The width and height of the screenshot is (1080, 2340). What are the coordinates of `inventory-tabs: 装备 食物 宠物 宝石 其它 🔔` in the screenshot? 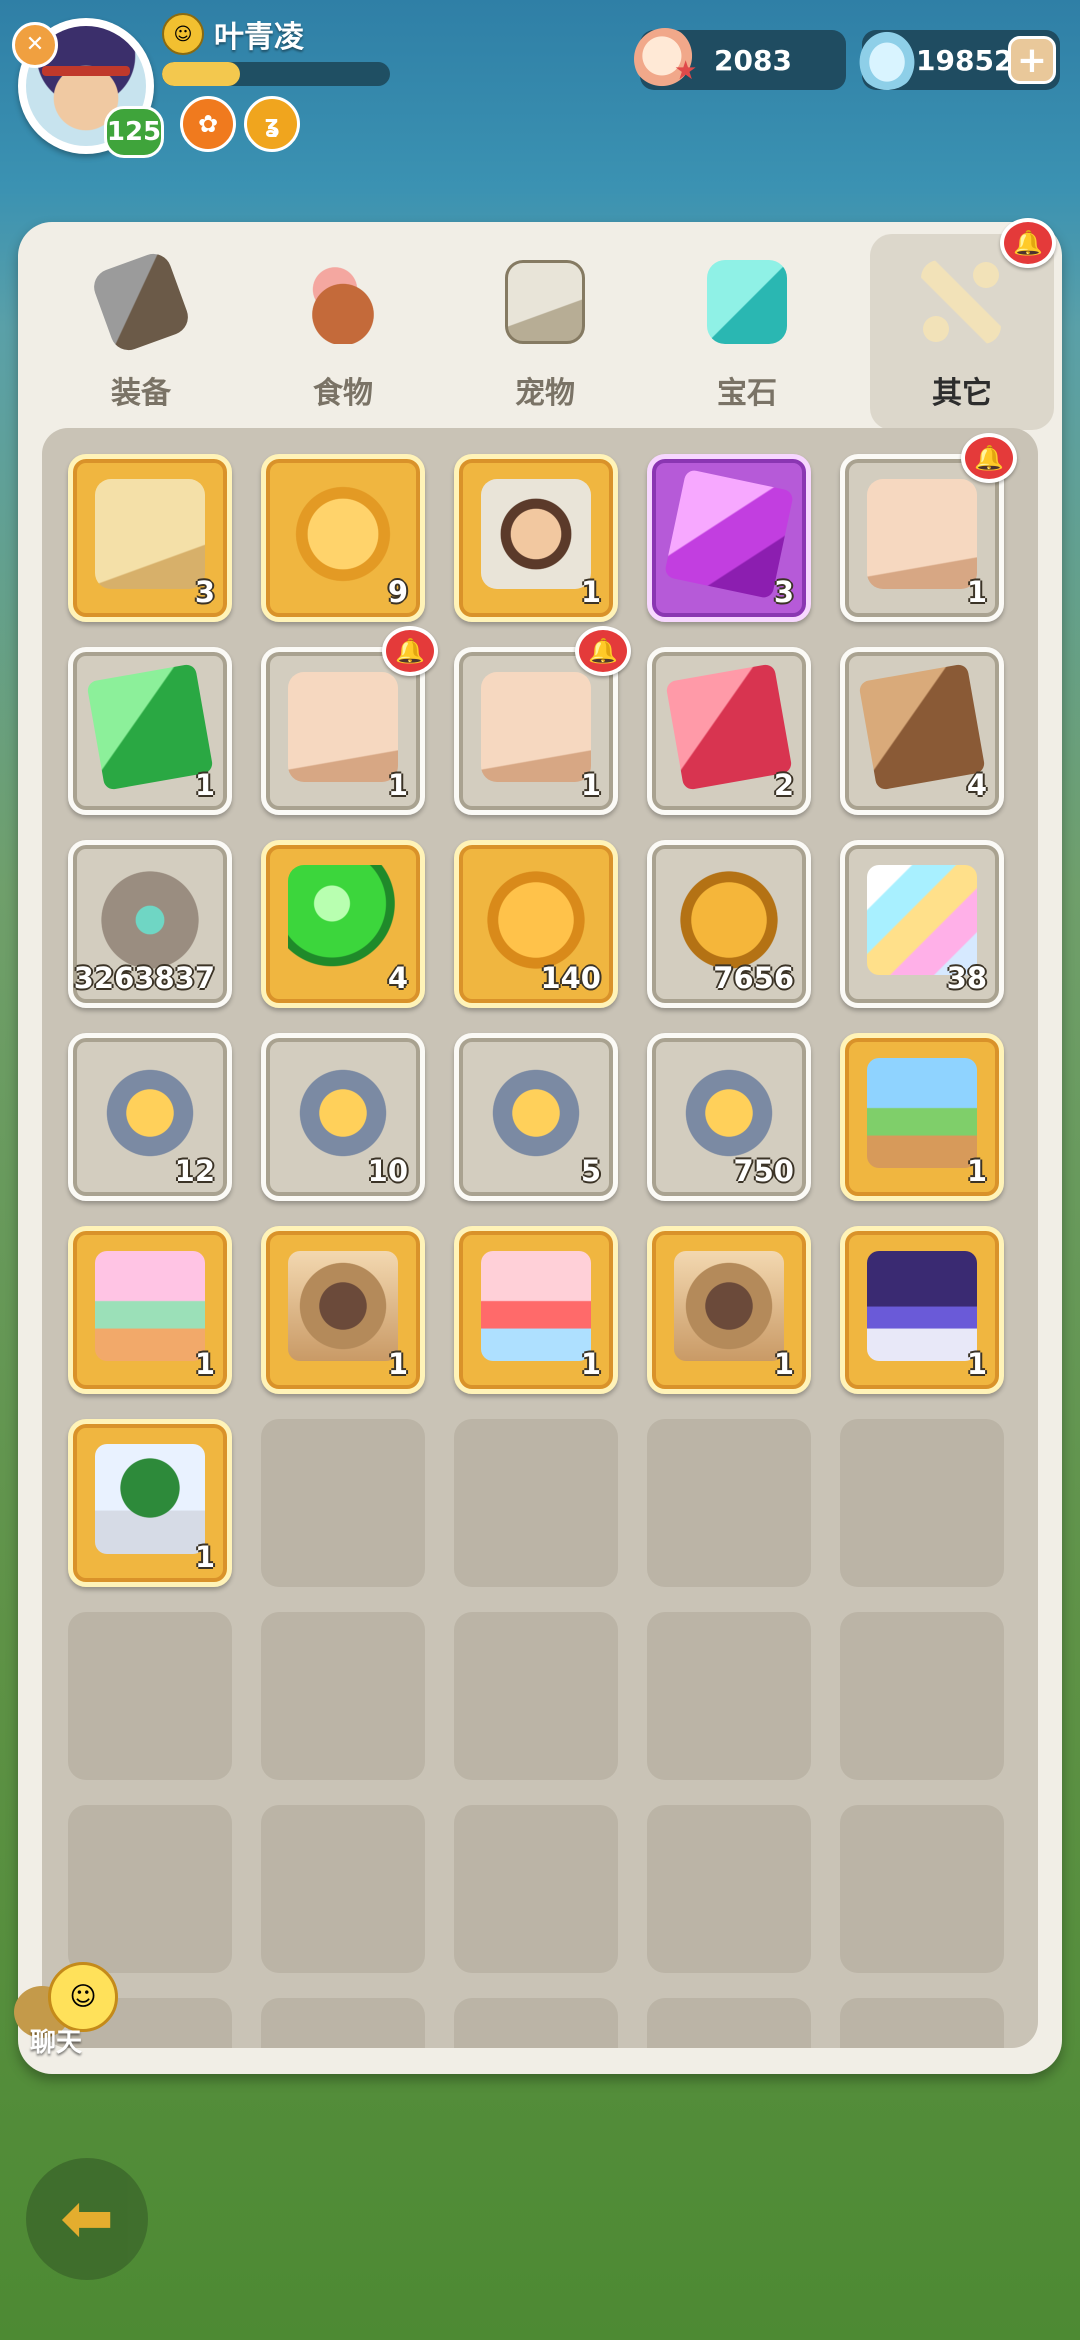 It's located at (547, 326).